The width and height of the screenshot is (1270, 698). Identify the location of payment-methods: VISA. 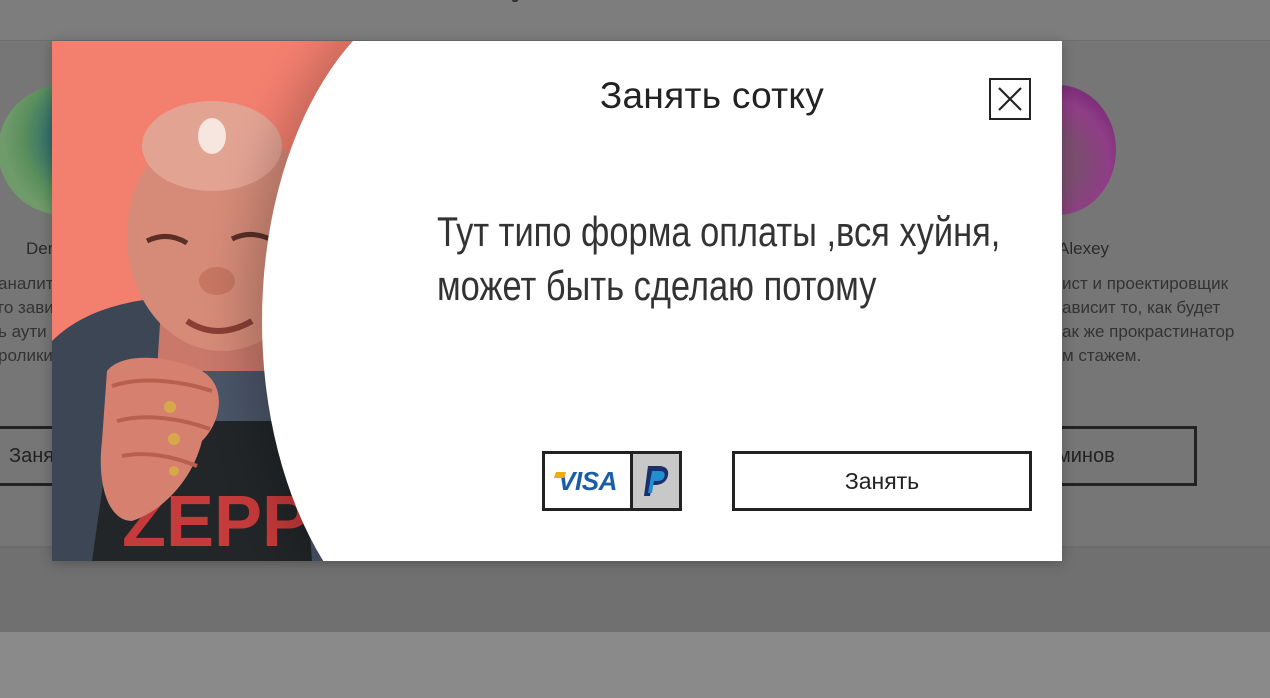
(612, 481).